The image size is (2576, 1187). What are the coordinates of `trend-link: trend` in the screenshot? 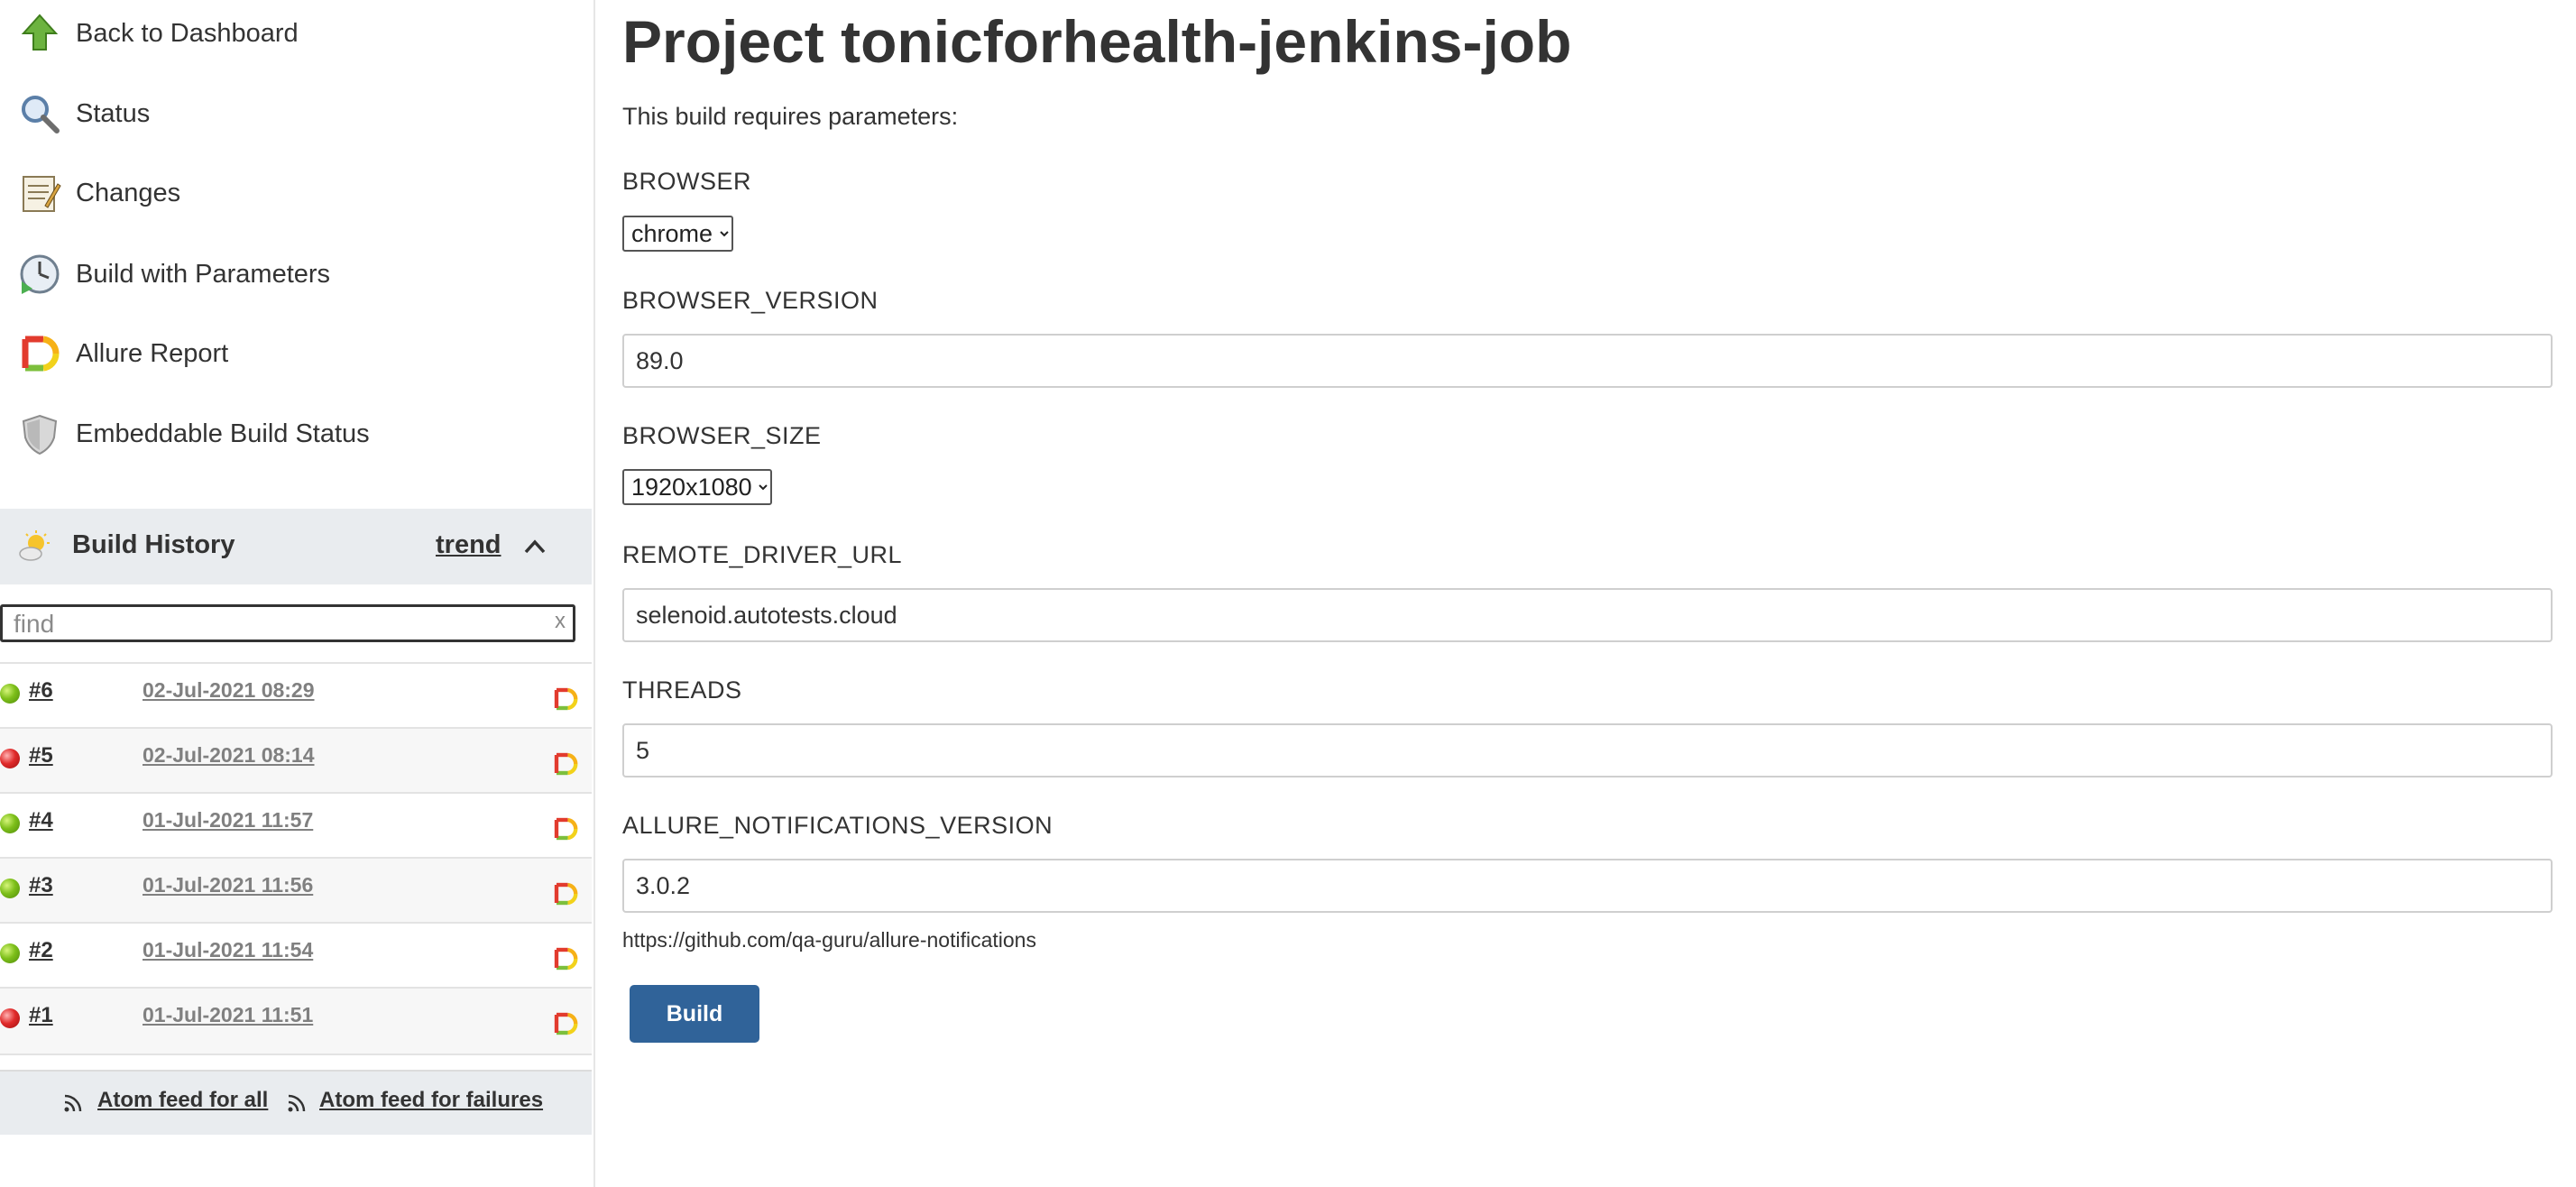 It's located at (468, 545).